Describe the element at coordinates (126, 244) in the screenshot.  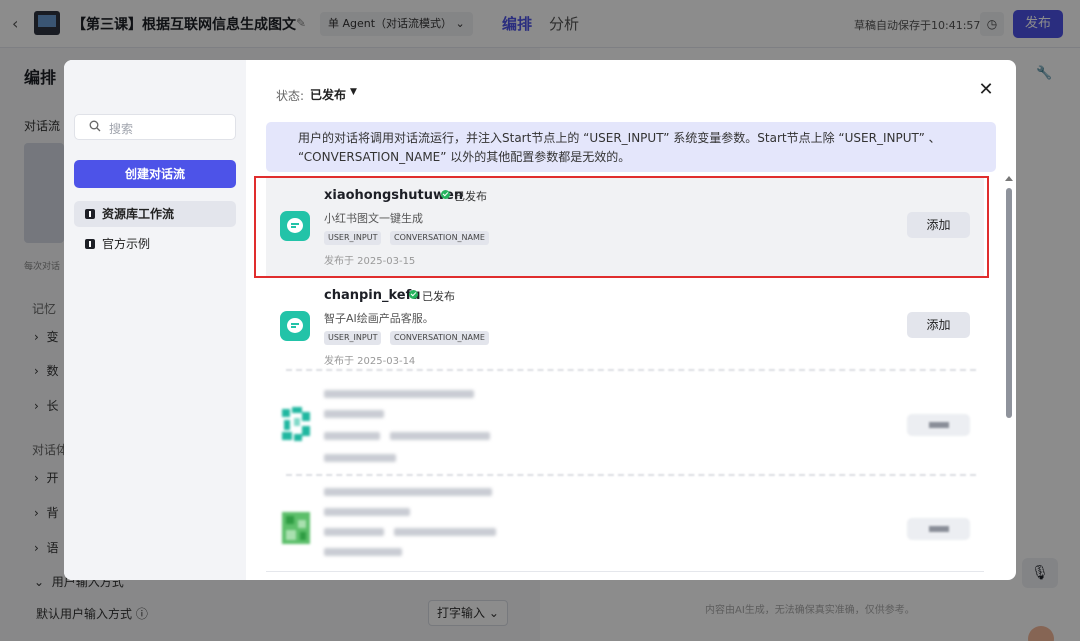
I see `sidebar-item-label: 官方示例` at that location.